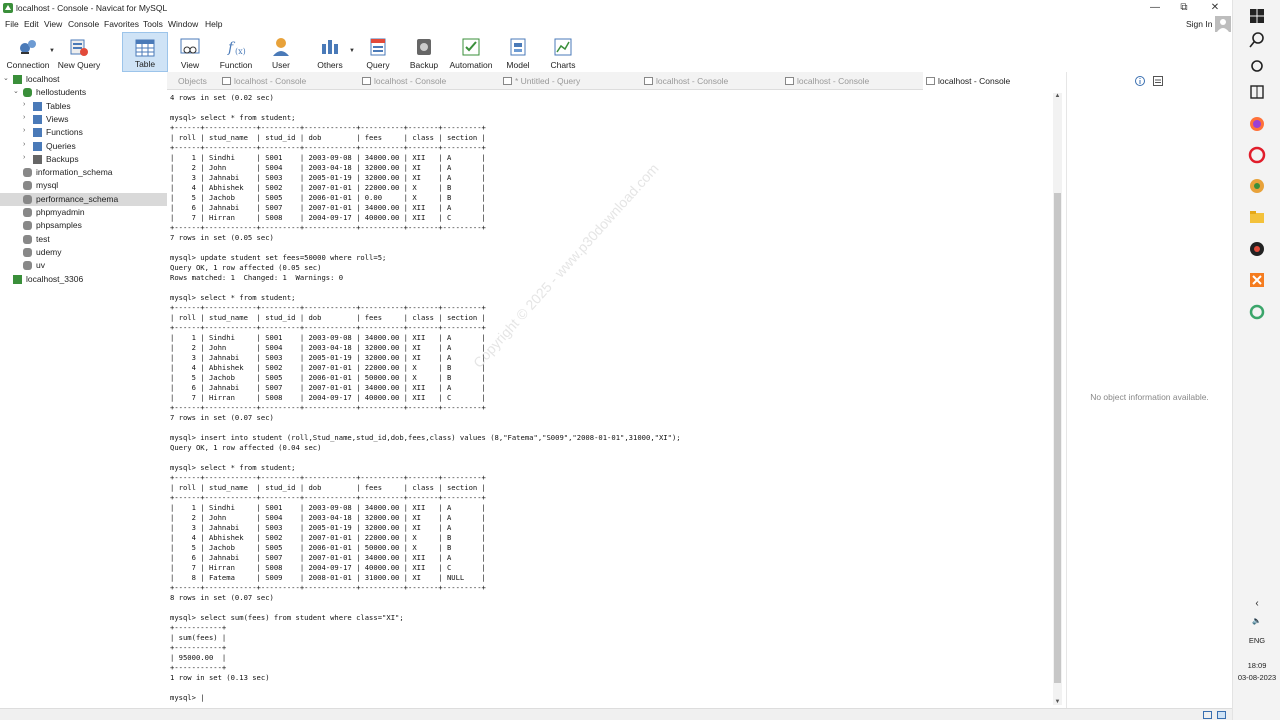 The image size is (1280, 720). What do you see at coordinates (83, 106) in the screenshot?
I see `tree-item-tables: › Tables` at bounding box center [83, 106].